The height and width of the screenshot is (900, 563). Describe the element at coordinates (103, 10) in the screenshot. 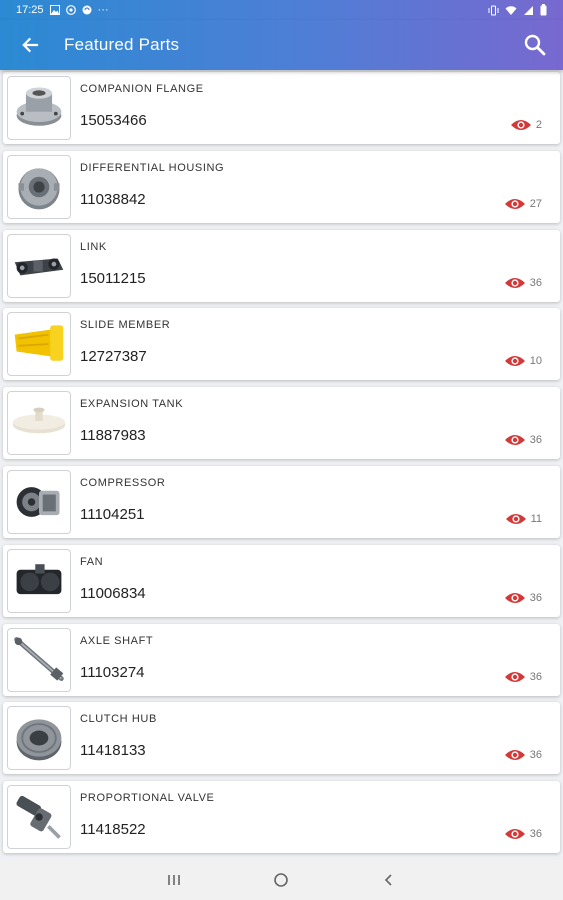

I see `status-overflow: ···` at that location.